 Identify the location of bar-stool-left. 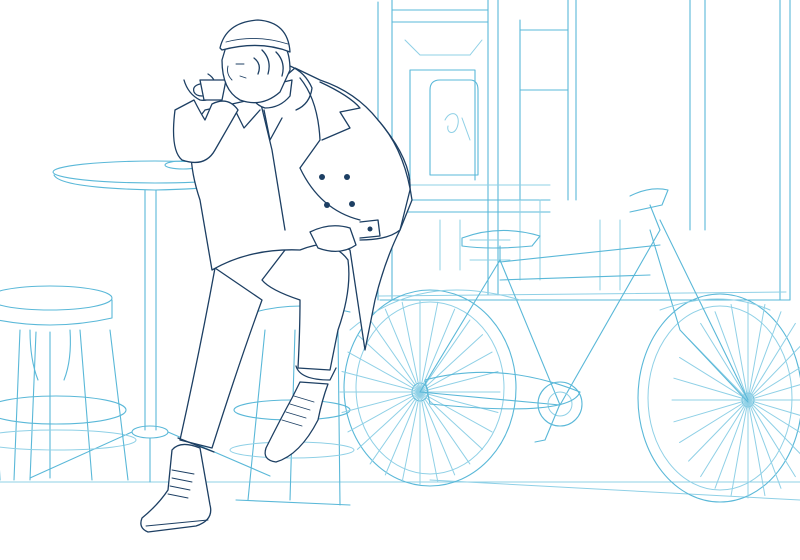
(68, 383).